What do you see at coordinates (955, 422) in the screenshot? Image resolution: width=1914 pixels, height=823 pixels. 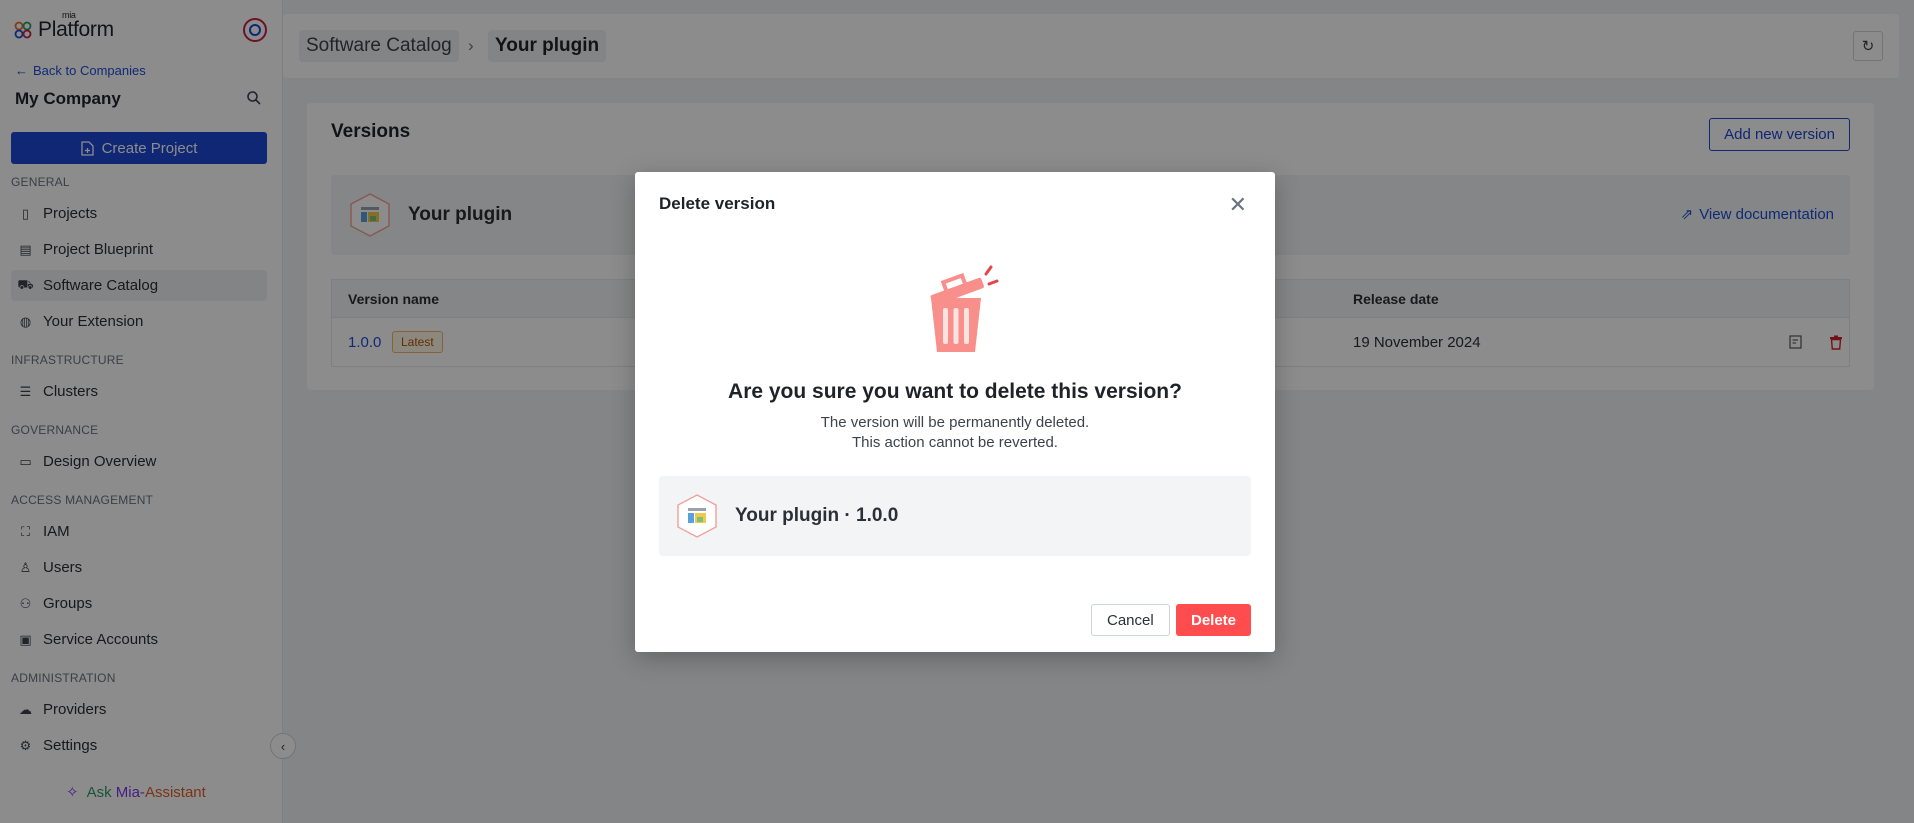 I see `modal-description-line-1: The version will be permanently deleted.` at bounding box center [955, 422].